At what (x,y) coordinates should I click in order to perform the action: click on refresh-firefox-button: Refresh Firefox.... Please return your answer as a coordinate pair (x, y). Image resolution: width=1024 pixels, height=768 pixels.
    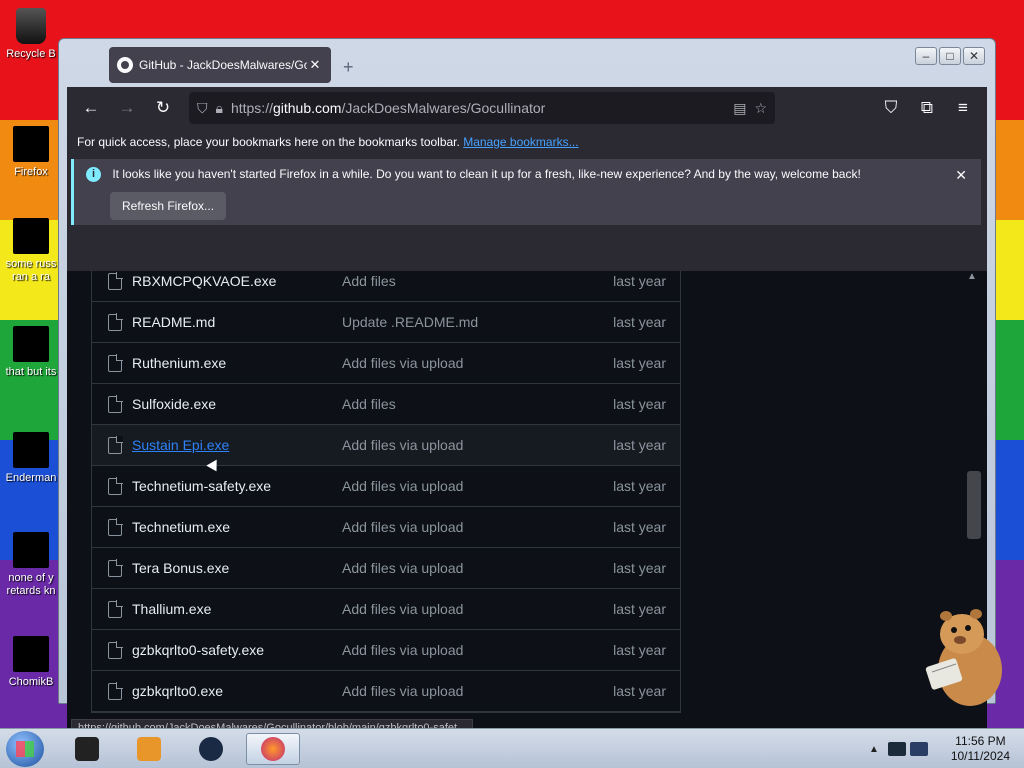
    Looking at the image, I should click on (168, 206).